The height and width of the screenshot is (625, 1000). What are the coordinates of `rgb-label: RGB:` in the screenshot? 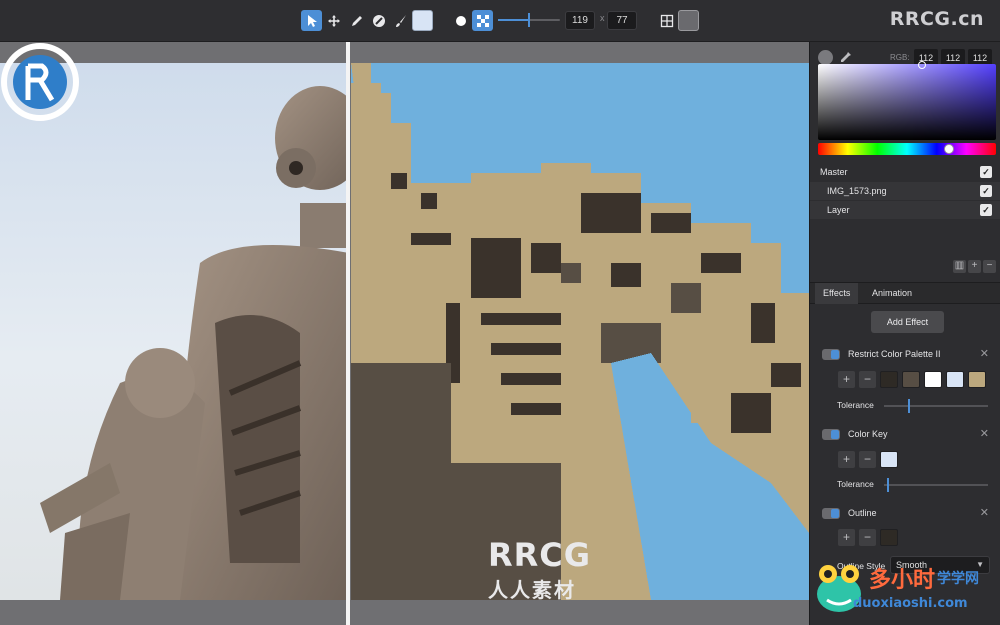 It's located at (900, 57).